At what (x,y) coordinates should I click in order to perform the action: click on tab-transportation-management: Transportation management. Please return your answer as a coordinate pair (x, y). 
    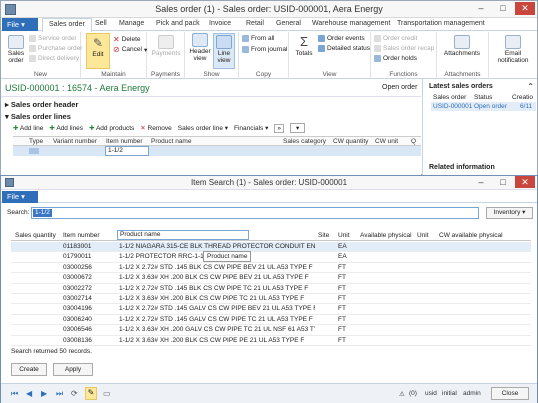
    Looking at the image, I should click on (441, 23).